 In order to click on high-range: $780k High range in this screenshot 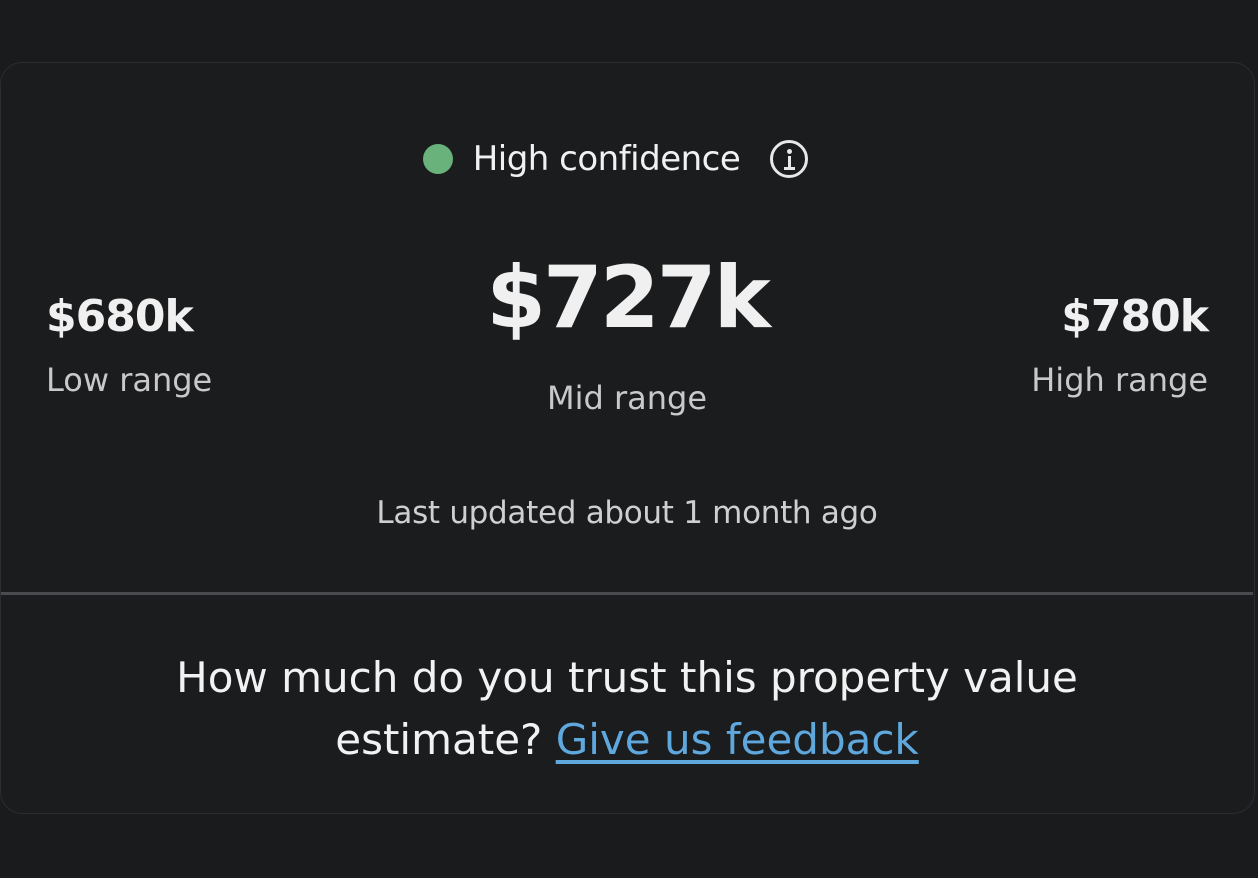, I will do `click(1120, 340)`.